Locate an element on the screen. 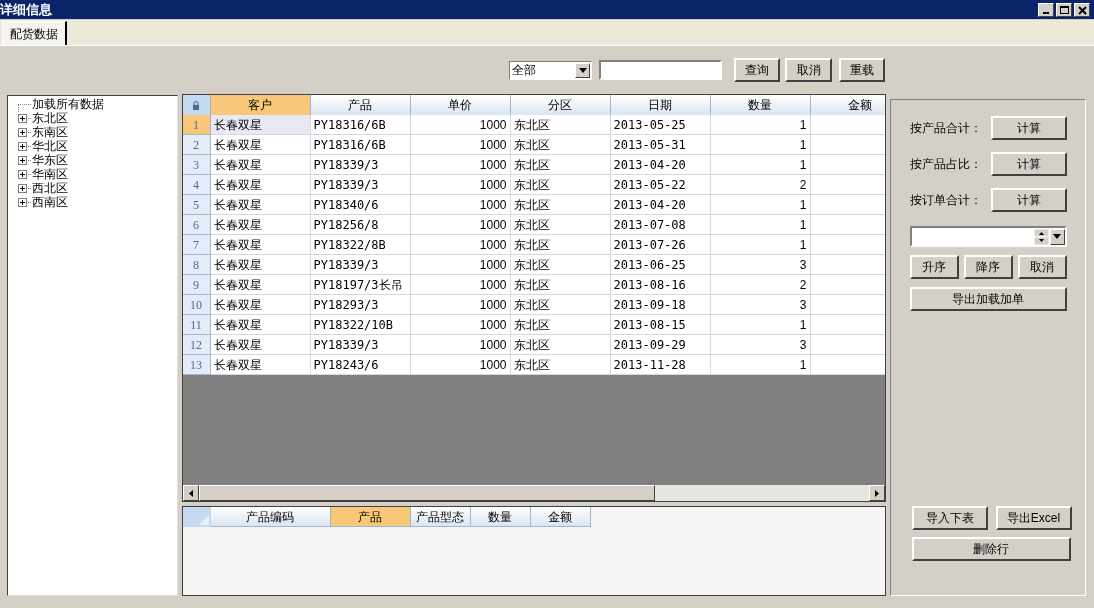  column-header: 日期 is located at coordinates (660, 105).